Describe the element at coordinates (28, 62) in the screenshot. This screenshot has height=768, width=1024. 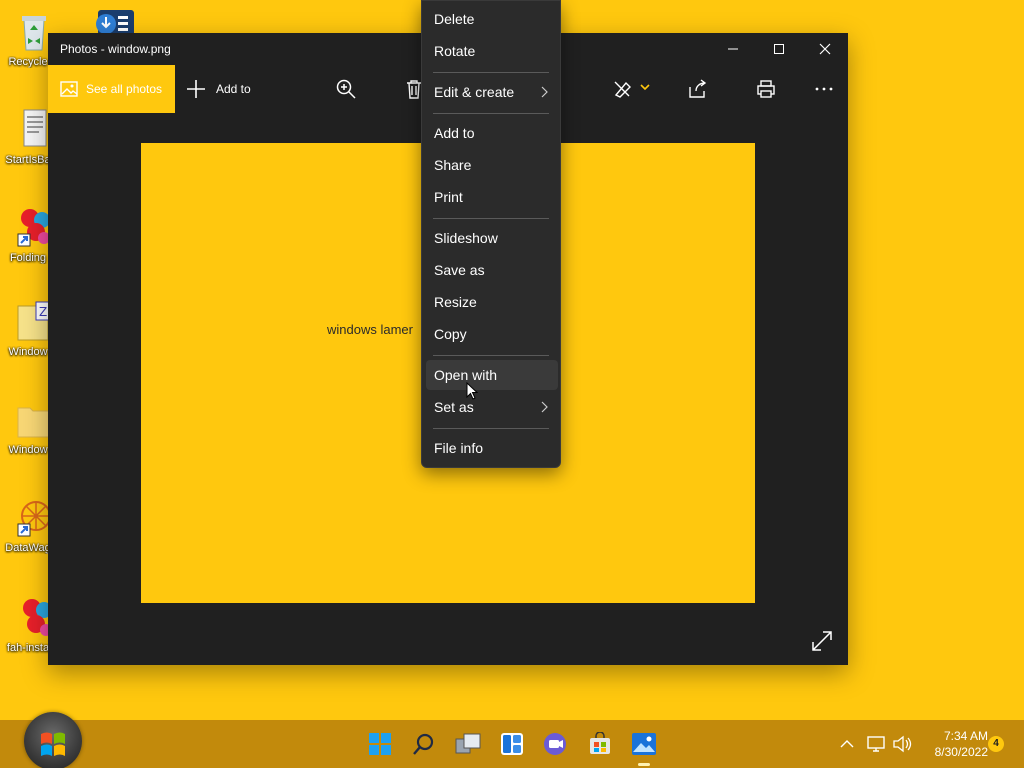
I see `desktop-icon-label: Recycle` at that location.